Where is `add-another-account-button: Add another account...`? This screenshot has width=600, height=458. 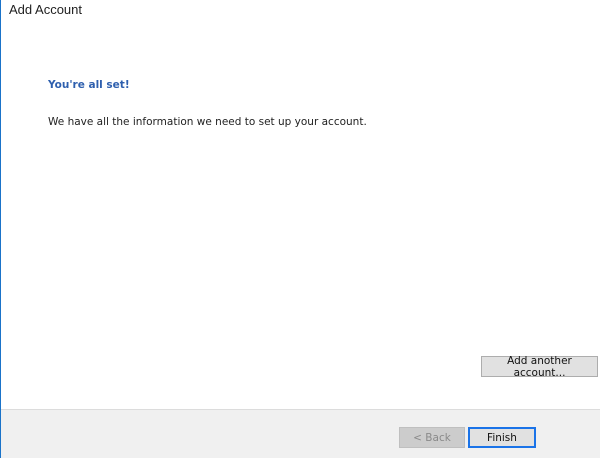 add-another-account-button: Add another account... is located at coordinates (539, 367).